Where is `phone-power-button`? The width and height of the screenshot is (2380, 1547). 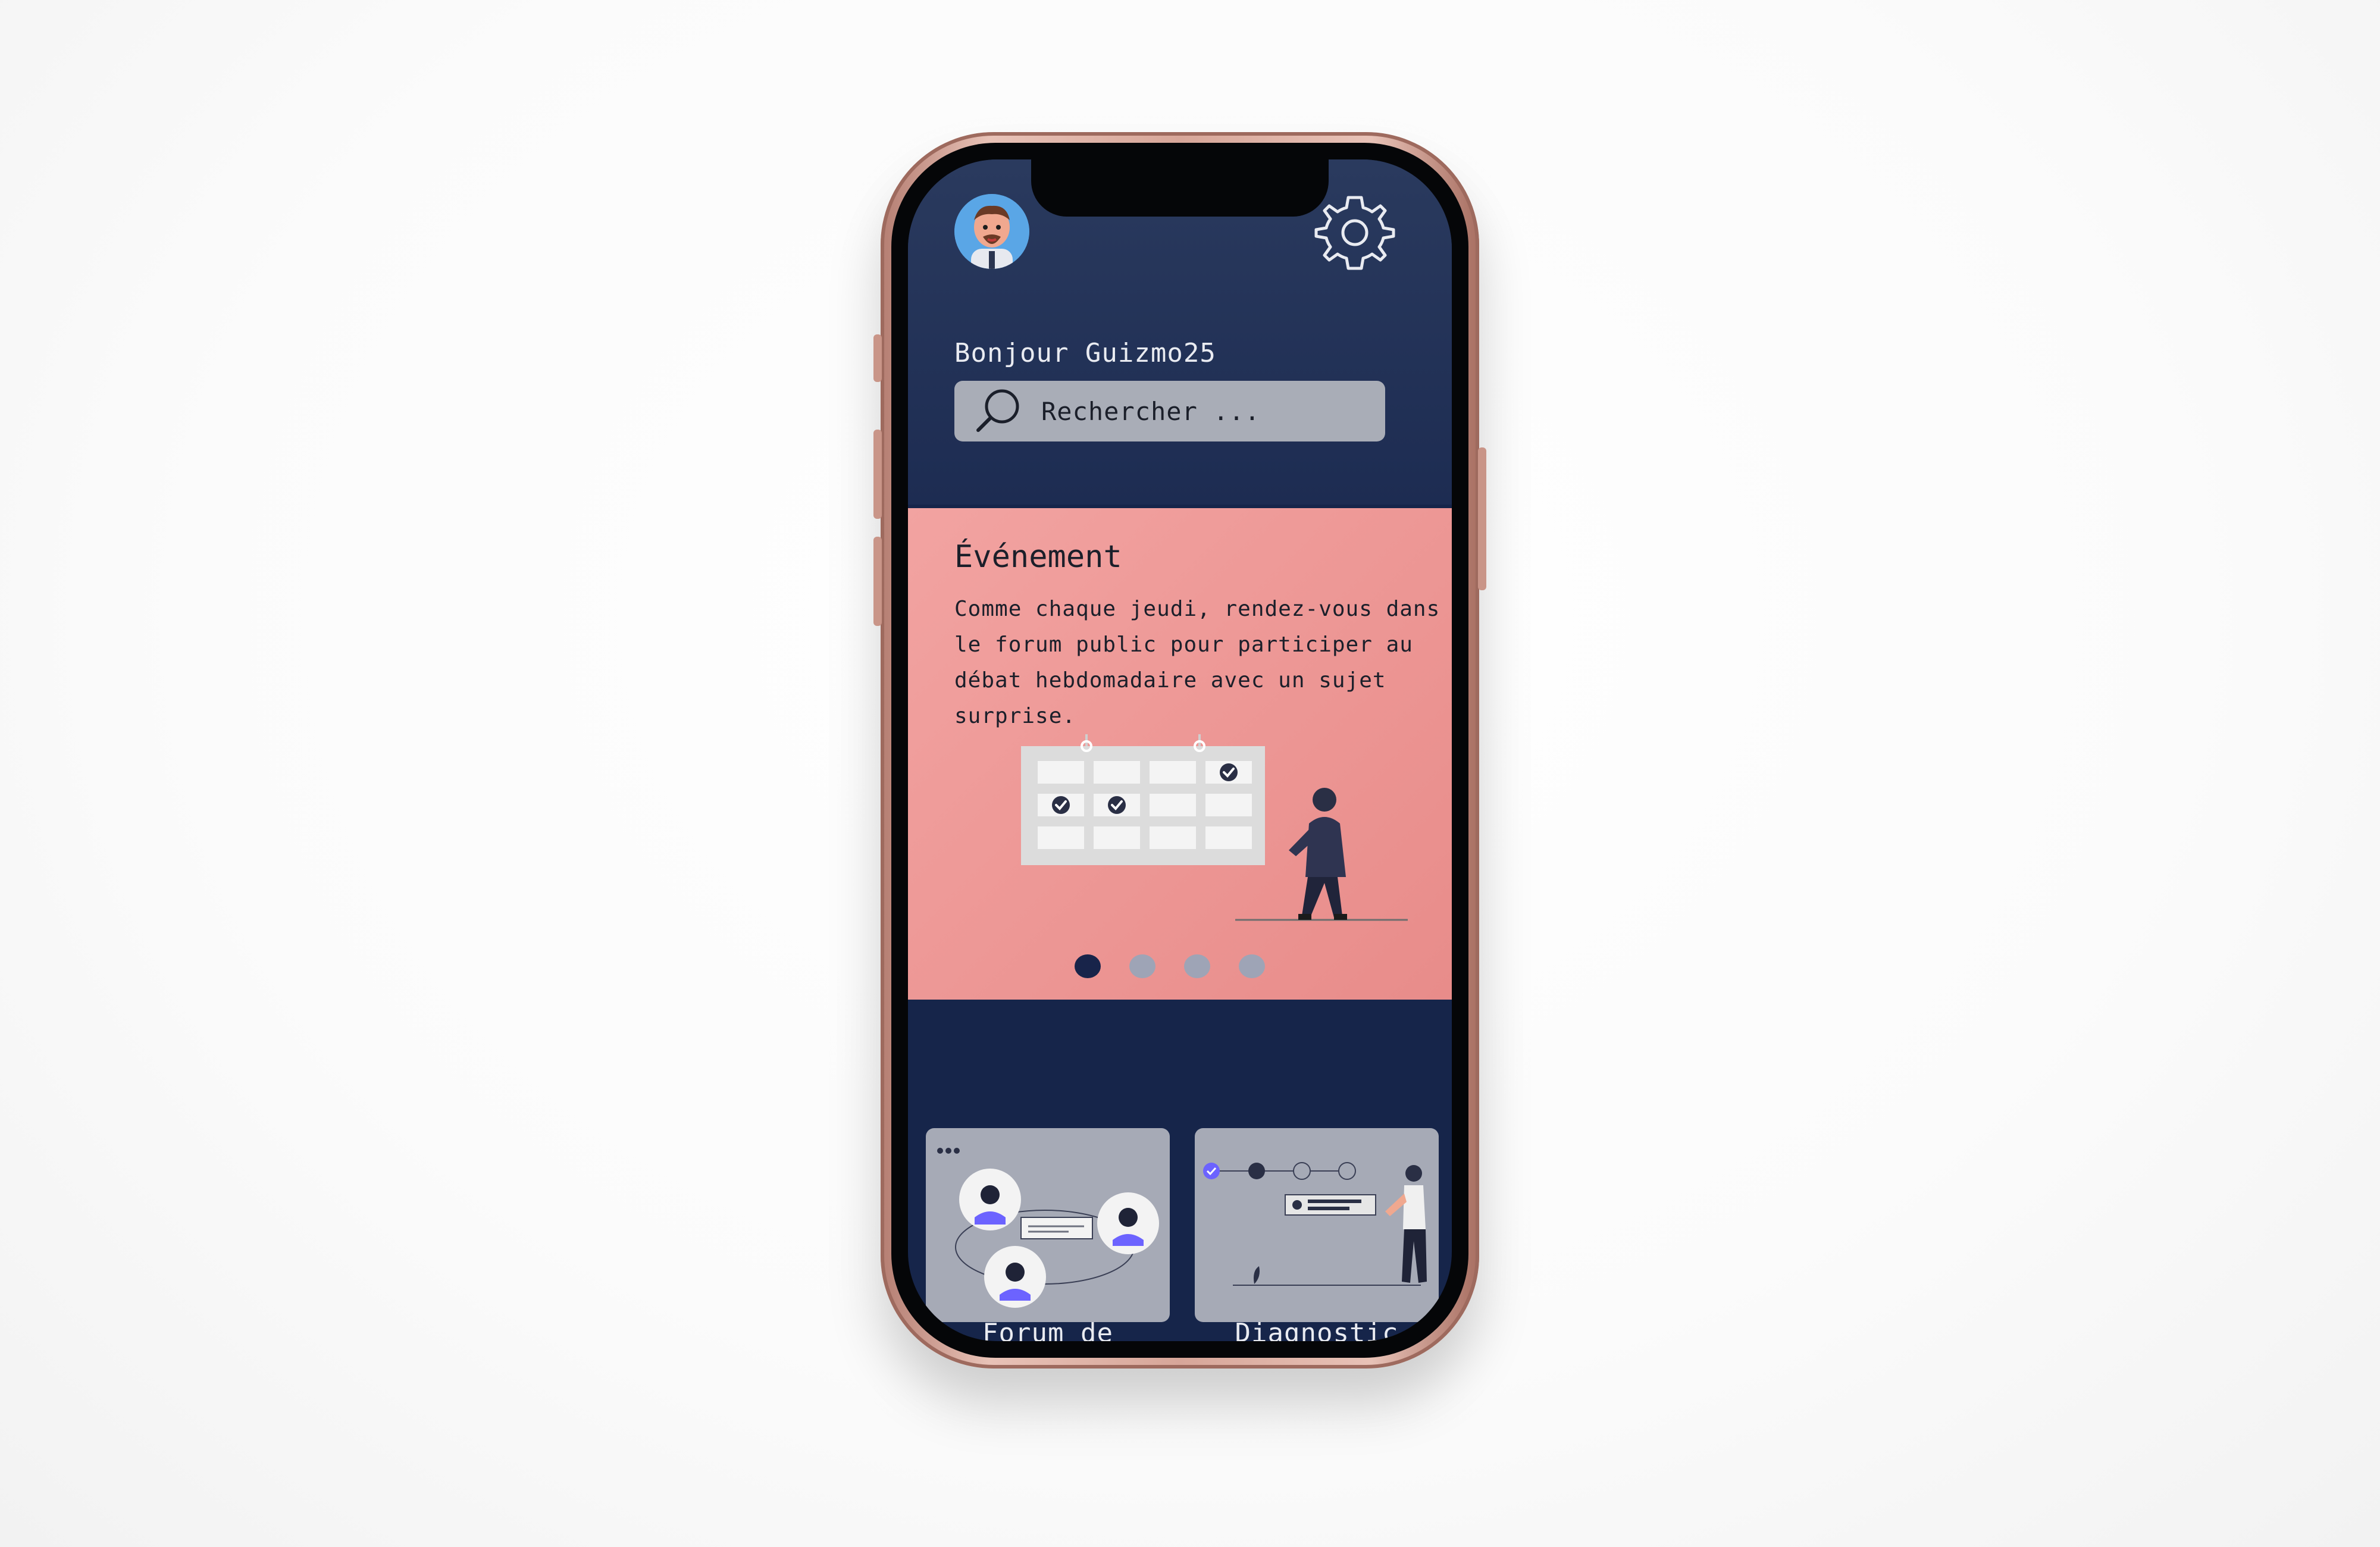
phone-power-button is located at coordinates (1482, 518).